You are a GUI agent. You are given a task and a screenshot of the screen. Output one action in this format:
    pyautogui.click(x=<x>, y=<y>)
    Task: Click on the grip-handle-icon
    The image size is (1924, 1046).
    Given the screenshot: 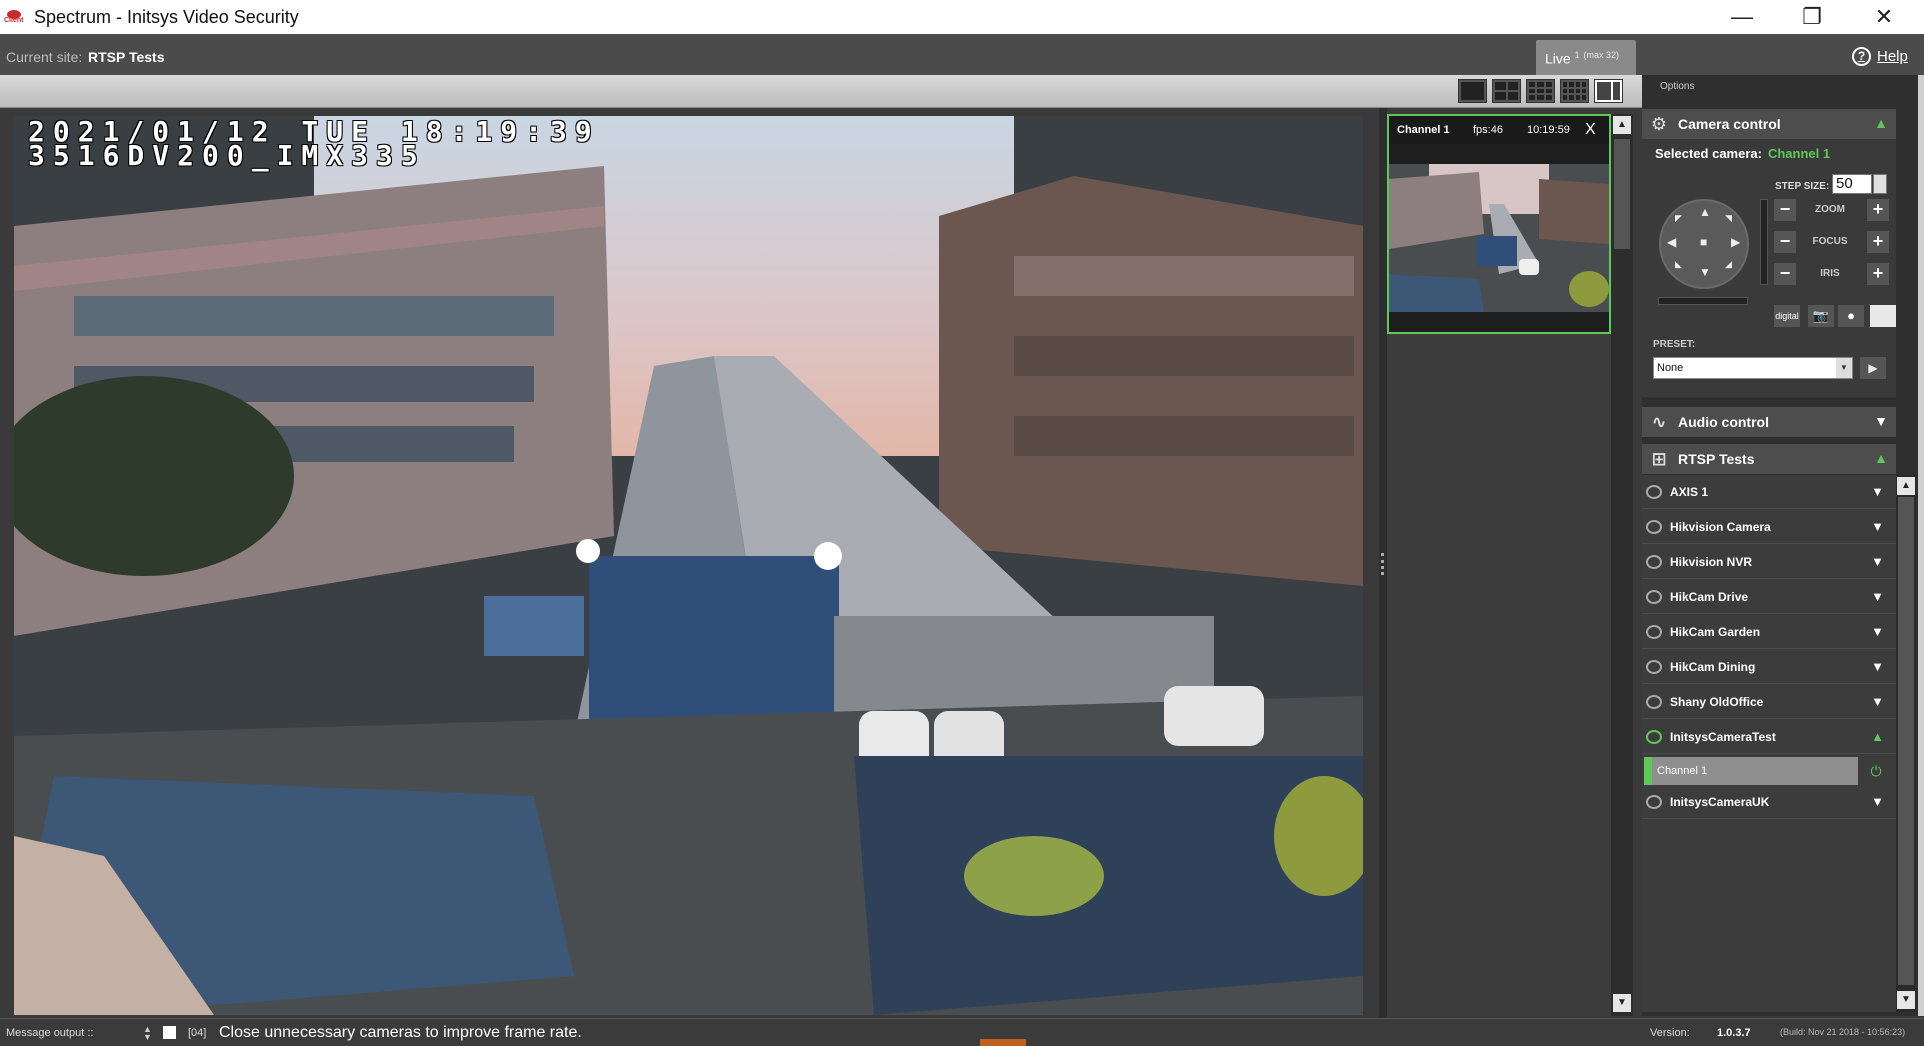 What is the action you would take?
    pyautogui.click(x=1382, y=564)
    